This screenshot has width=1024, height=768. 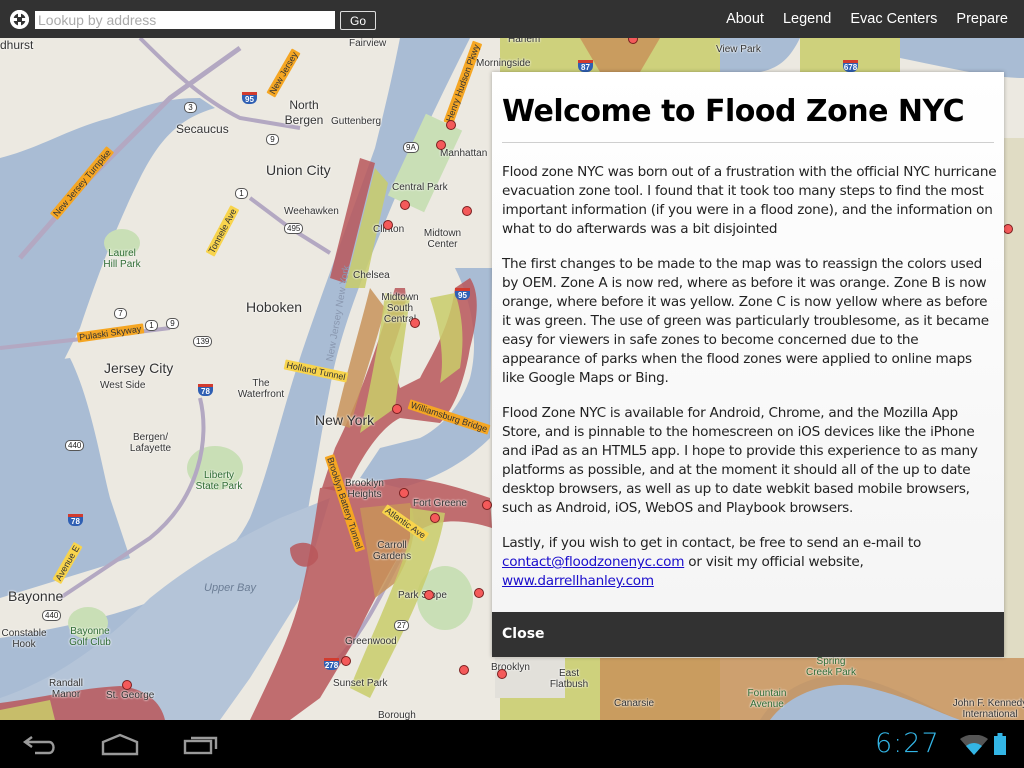 I want to click on interstate-shield: 678, so click(x=850, y=66).